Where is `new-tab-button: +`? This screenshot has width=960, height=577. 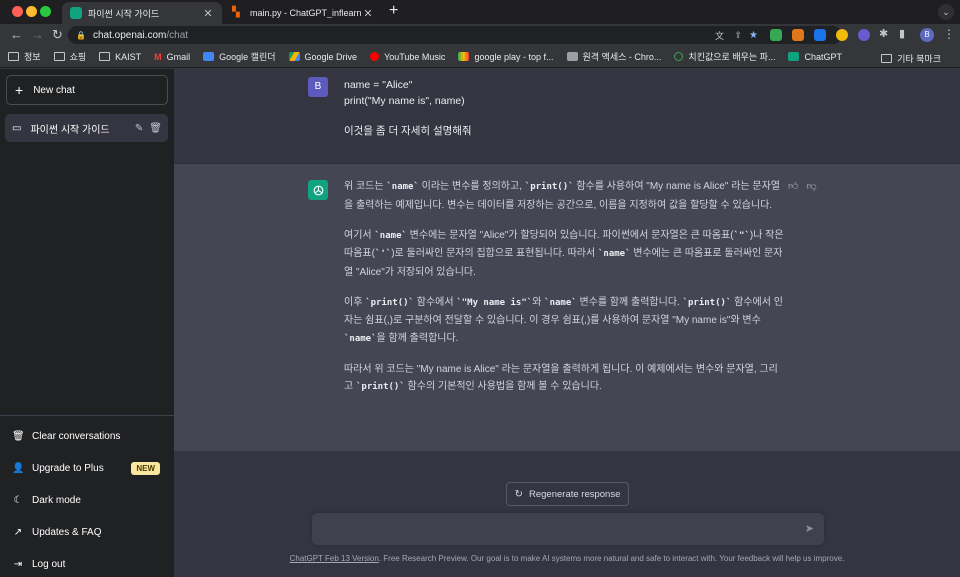 new-tab-button: + is located at coordinates (393, 11).